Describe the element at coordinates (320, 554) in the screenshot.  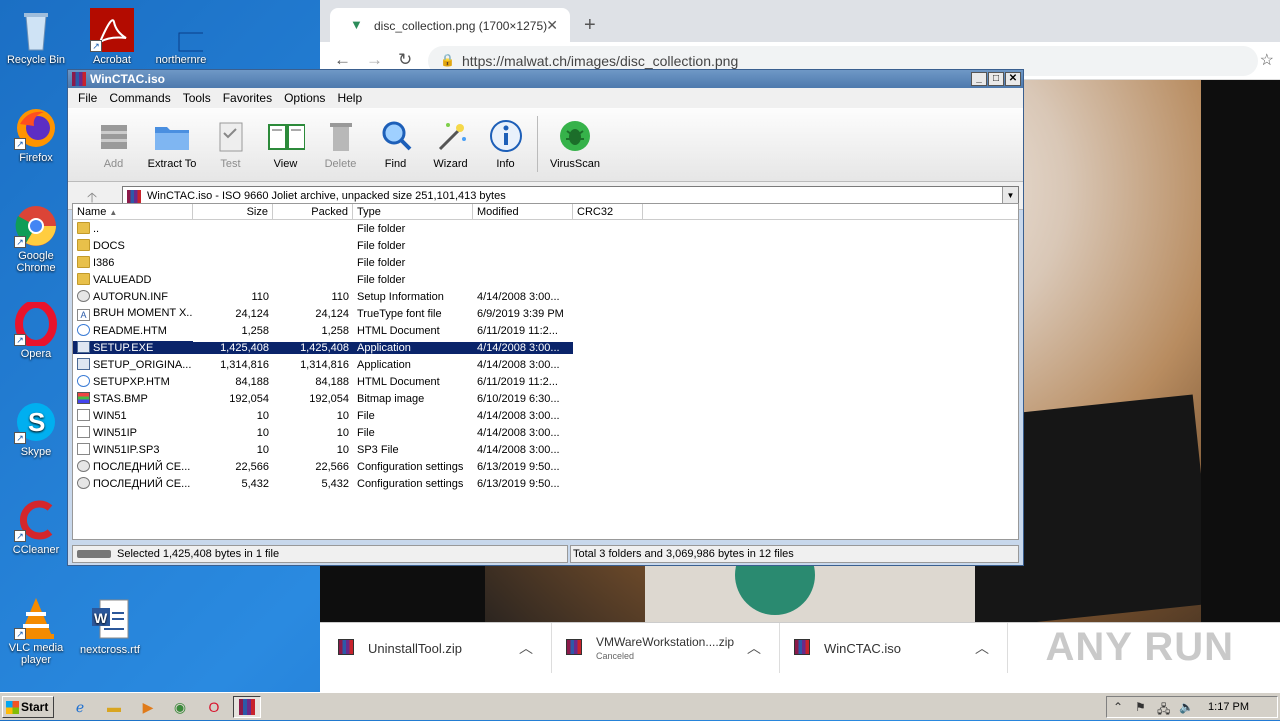
I see `status-selection: Selected 1,425,408 bytes in 1 file` at that location.